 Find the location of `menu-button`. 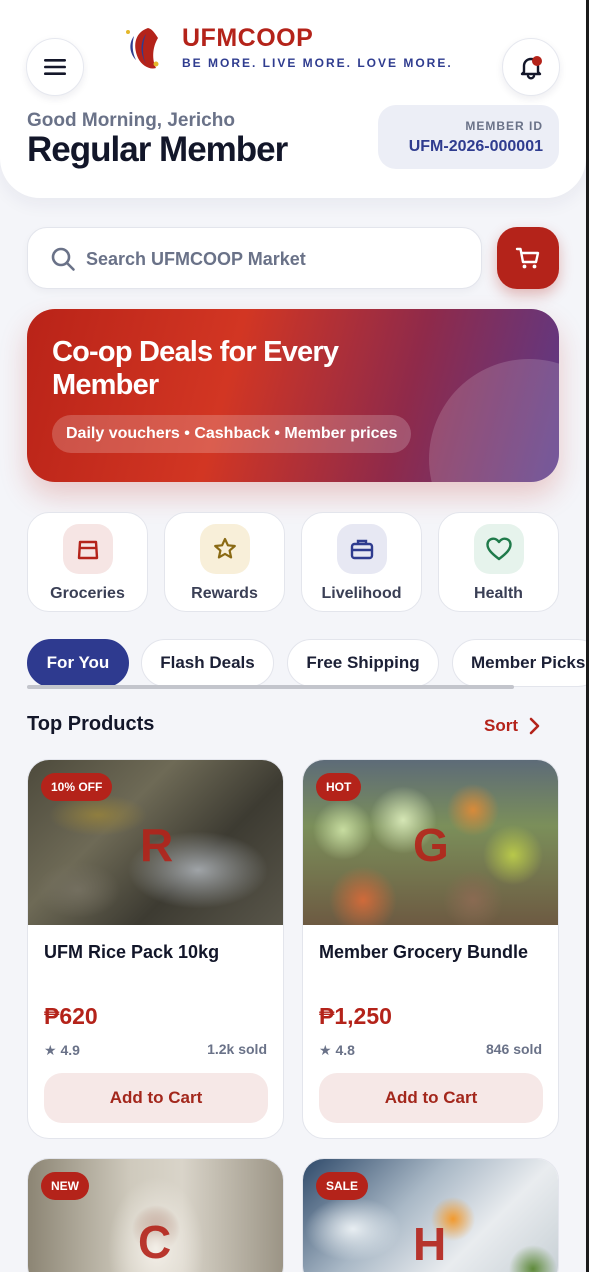

menu-button is located at coordinates (55, 67).